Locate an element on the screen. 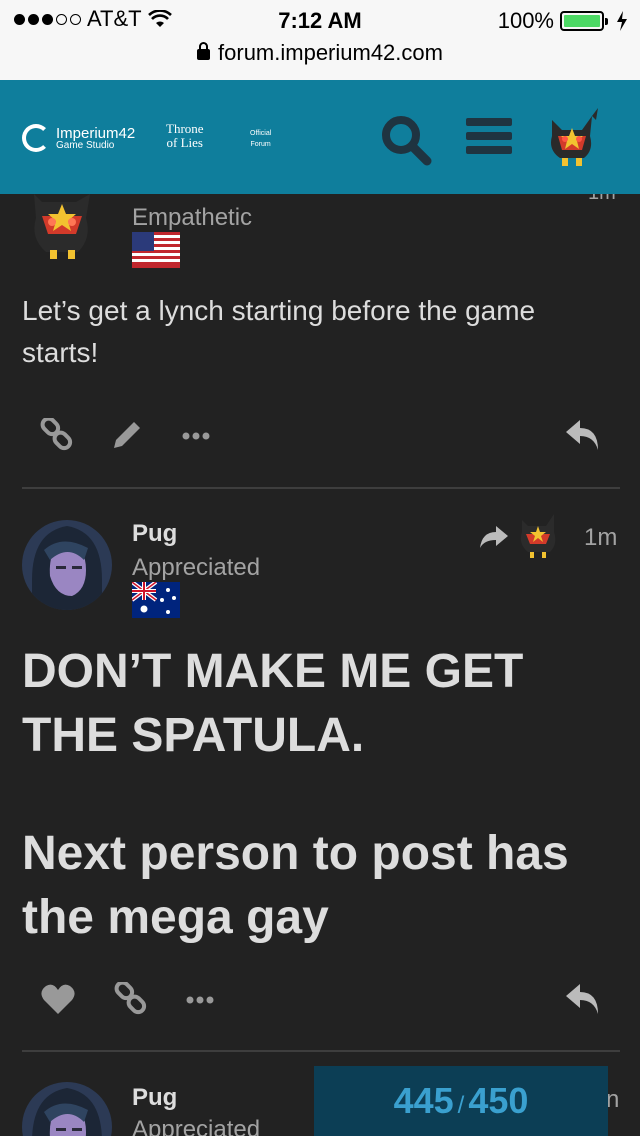 The width and height of the screenshot is (640, 1136). official-line2: Forum is located at coordinates (260, 145).